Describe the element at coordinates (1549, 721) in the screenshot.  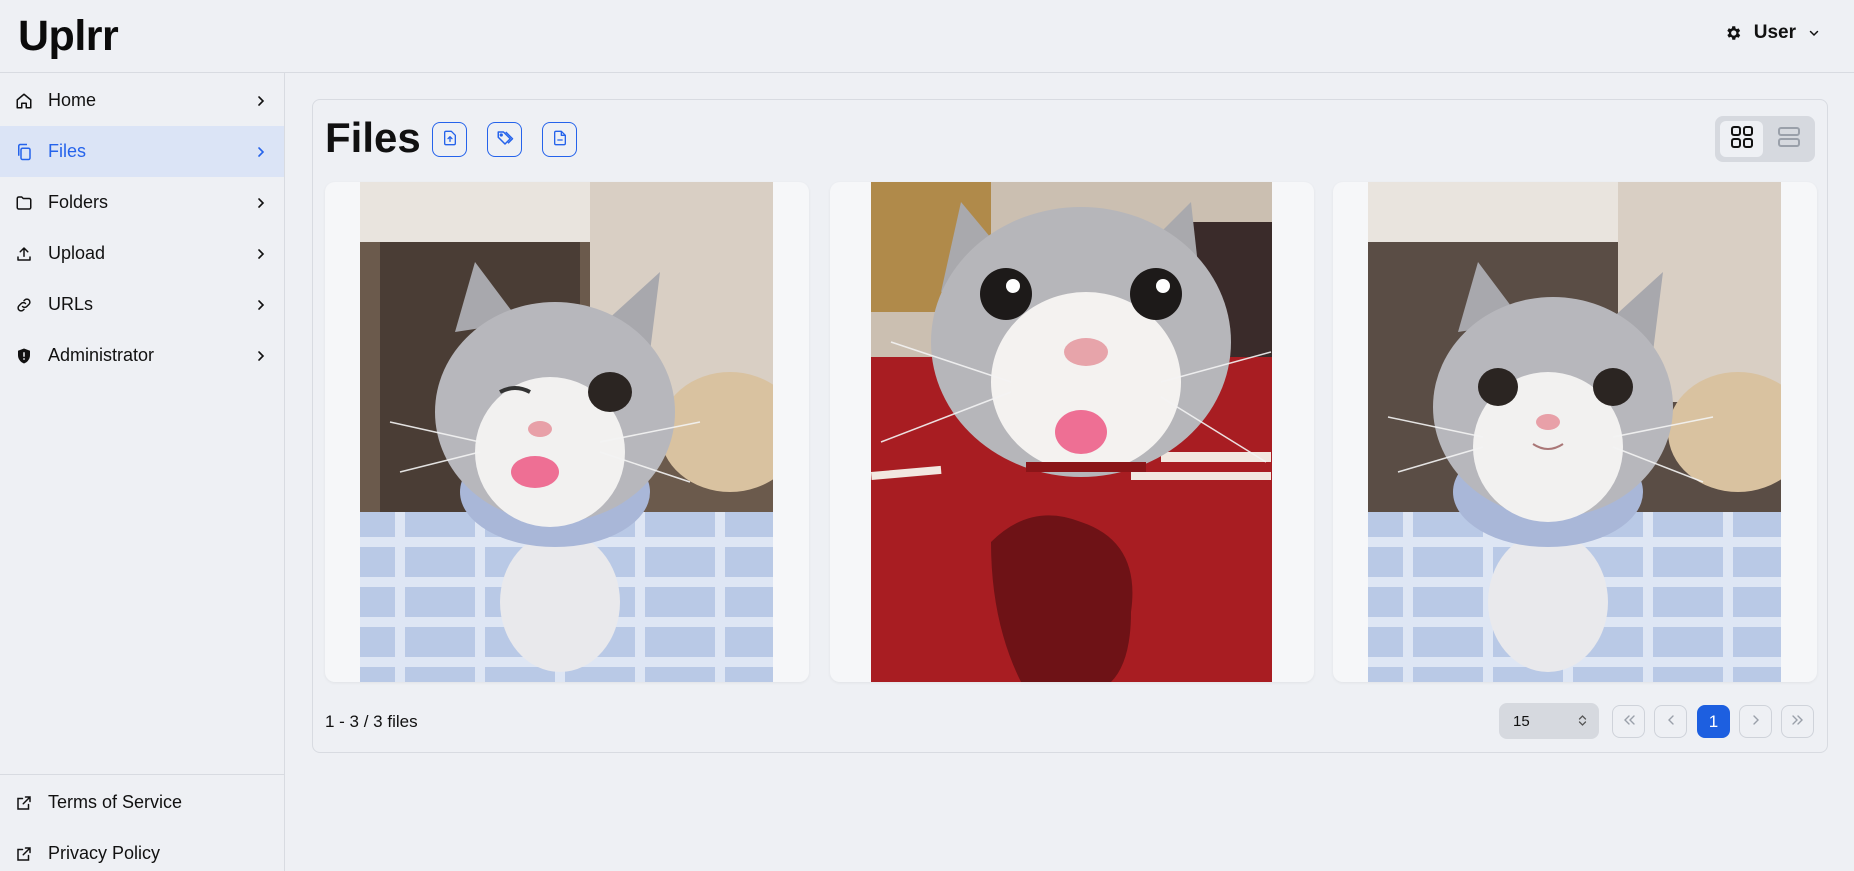
I see `per-page-select: 15` at that location.